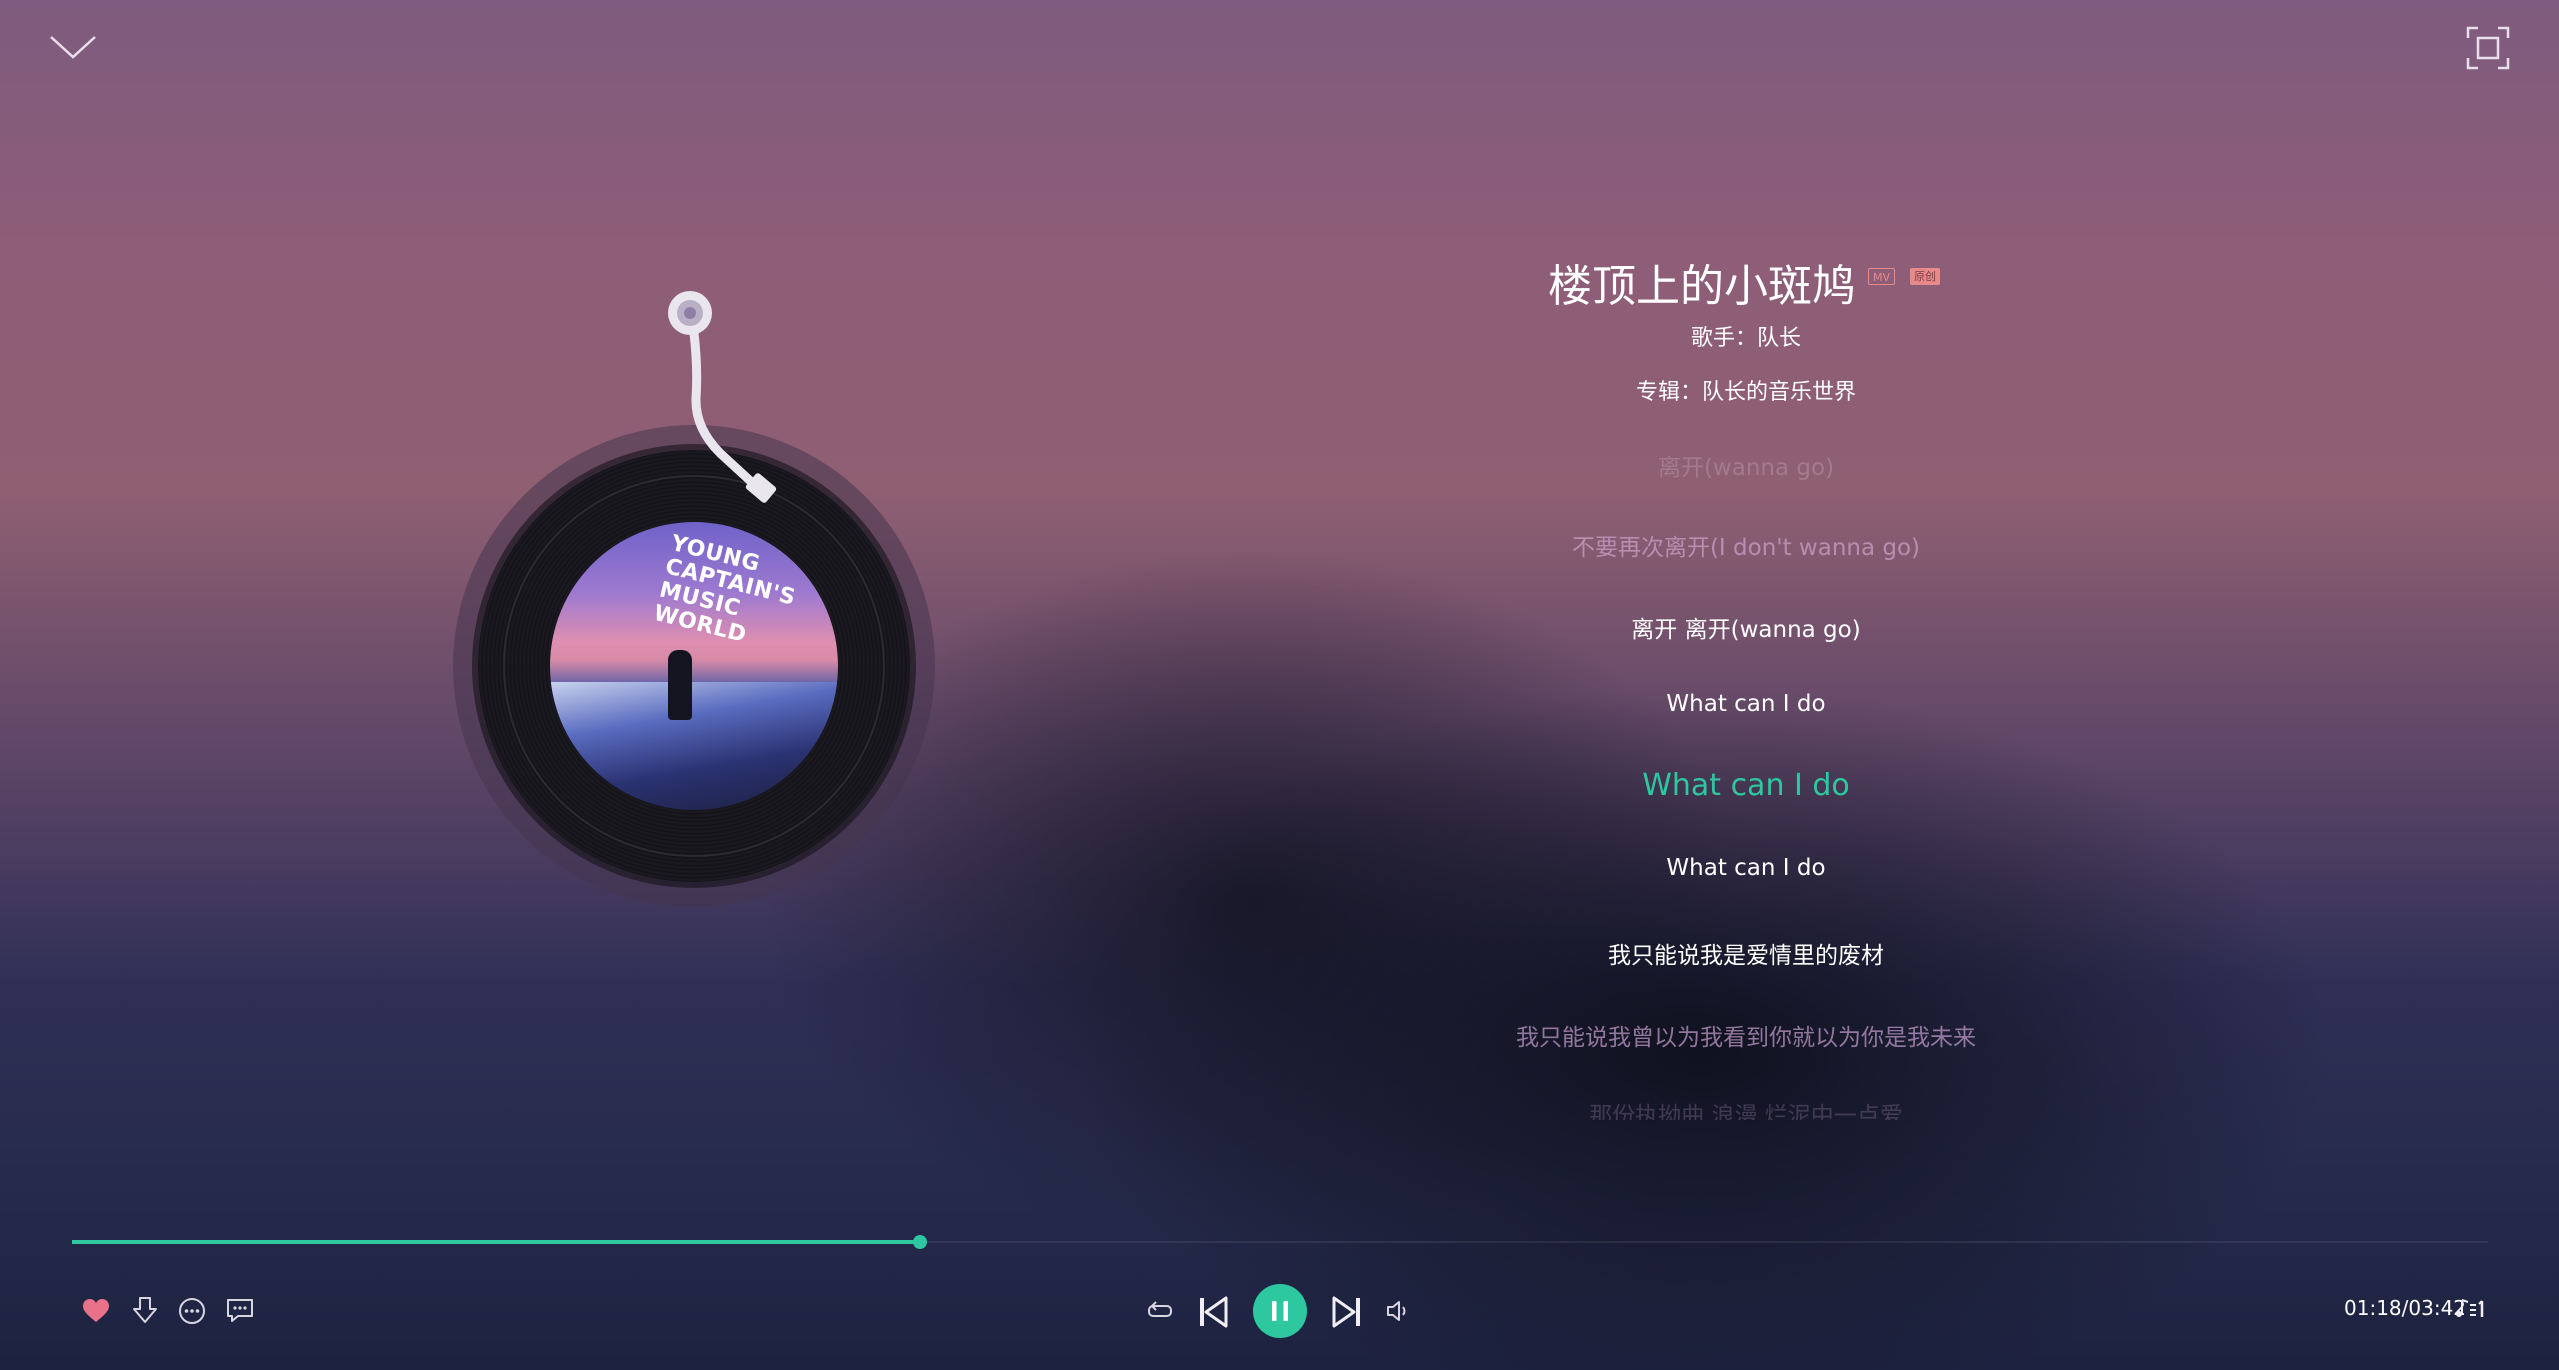 The width and height of the screenshot is (2559, 1370). Describe the element at coordinates (96, 1311) in the screenshot. I see `heart-icon` at that location.